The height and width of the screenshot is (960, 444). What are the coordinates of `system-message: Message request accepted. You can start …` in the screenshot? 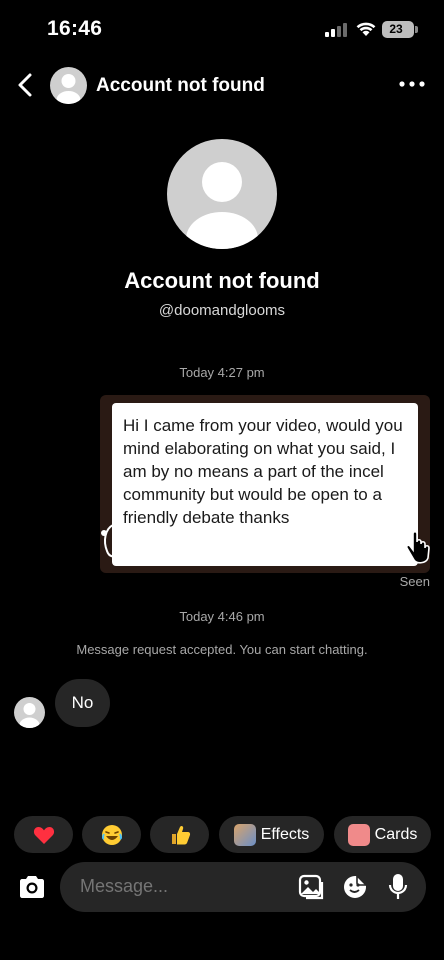 It's located at (222, 649).